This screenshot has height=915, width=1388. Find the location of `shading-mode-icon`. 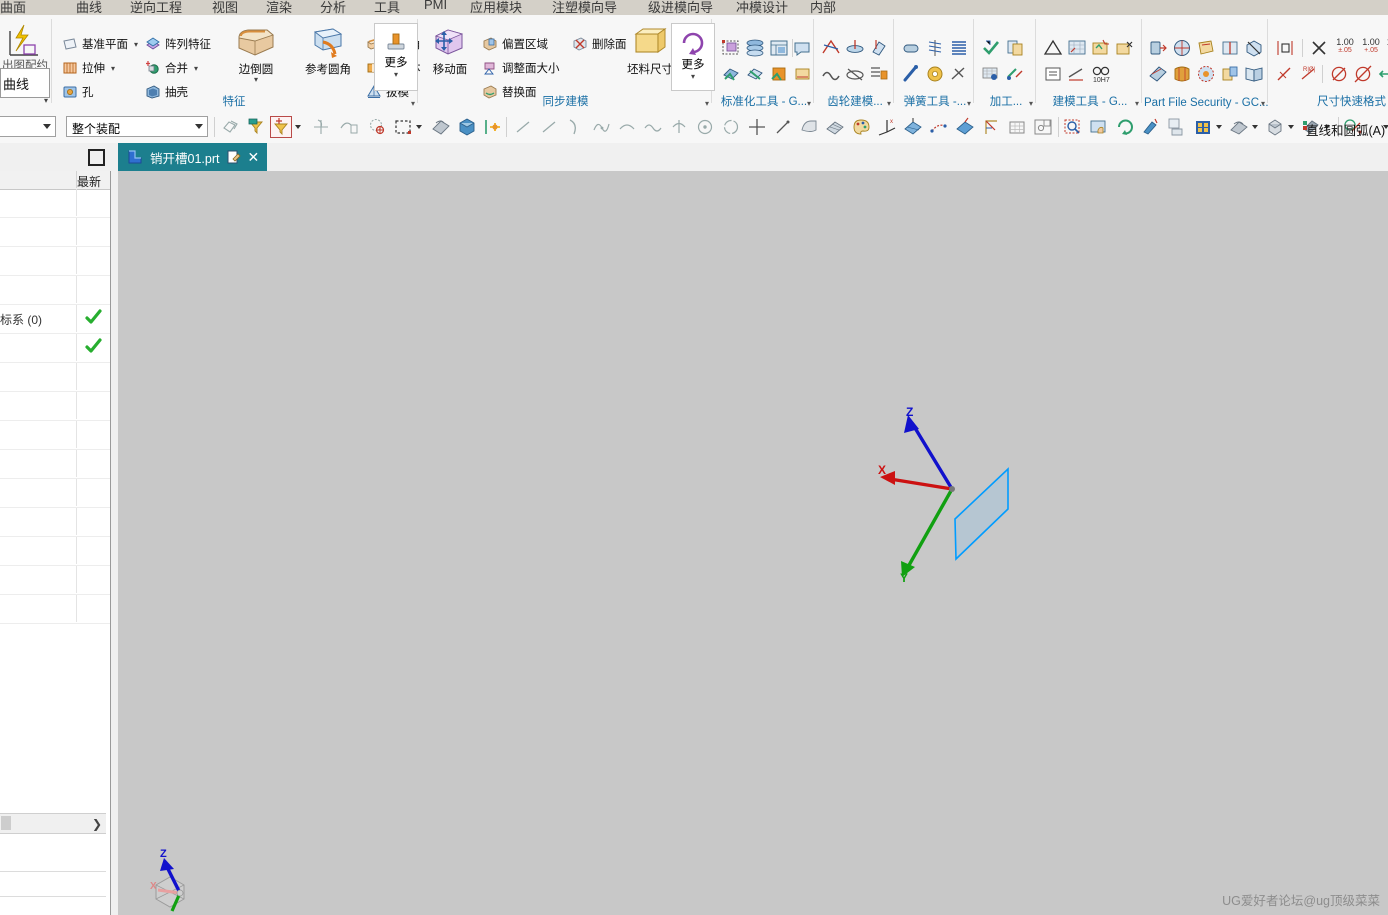

shading-mode-icon is located at coordinates (1239, 127).